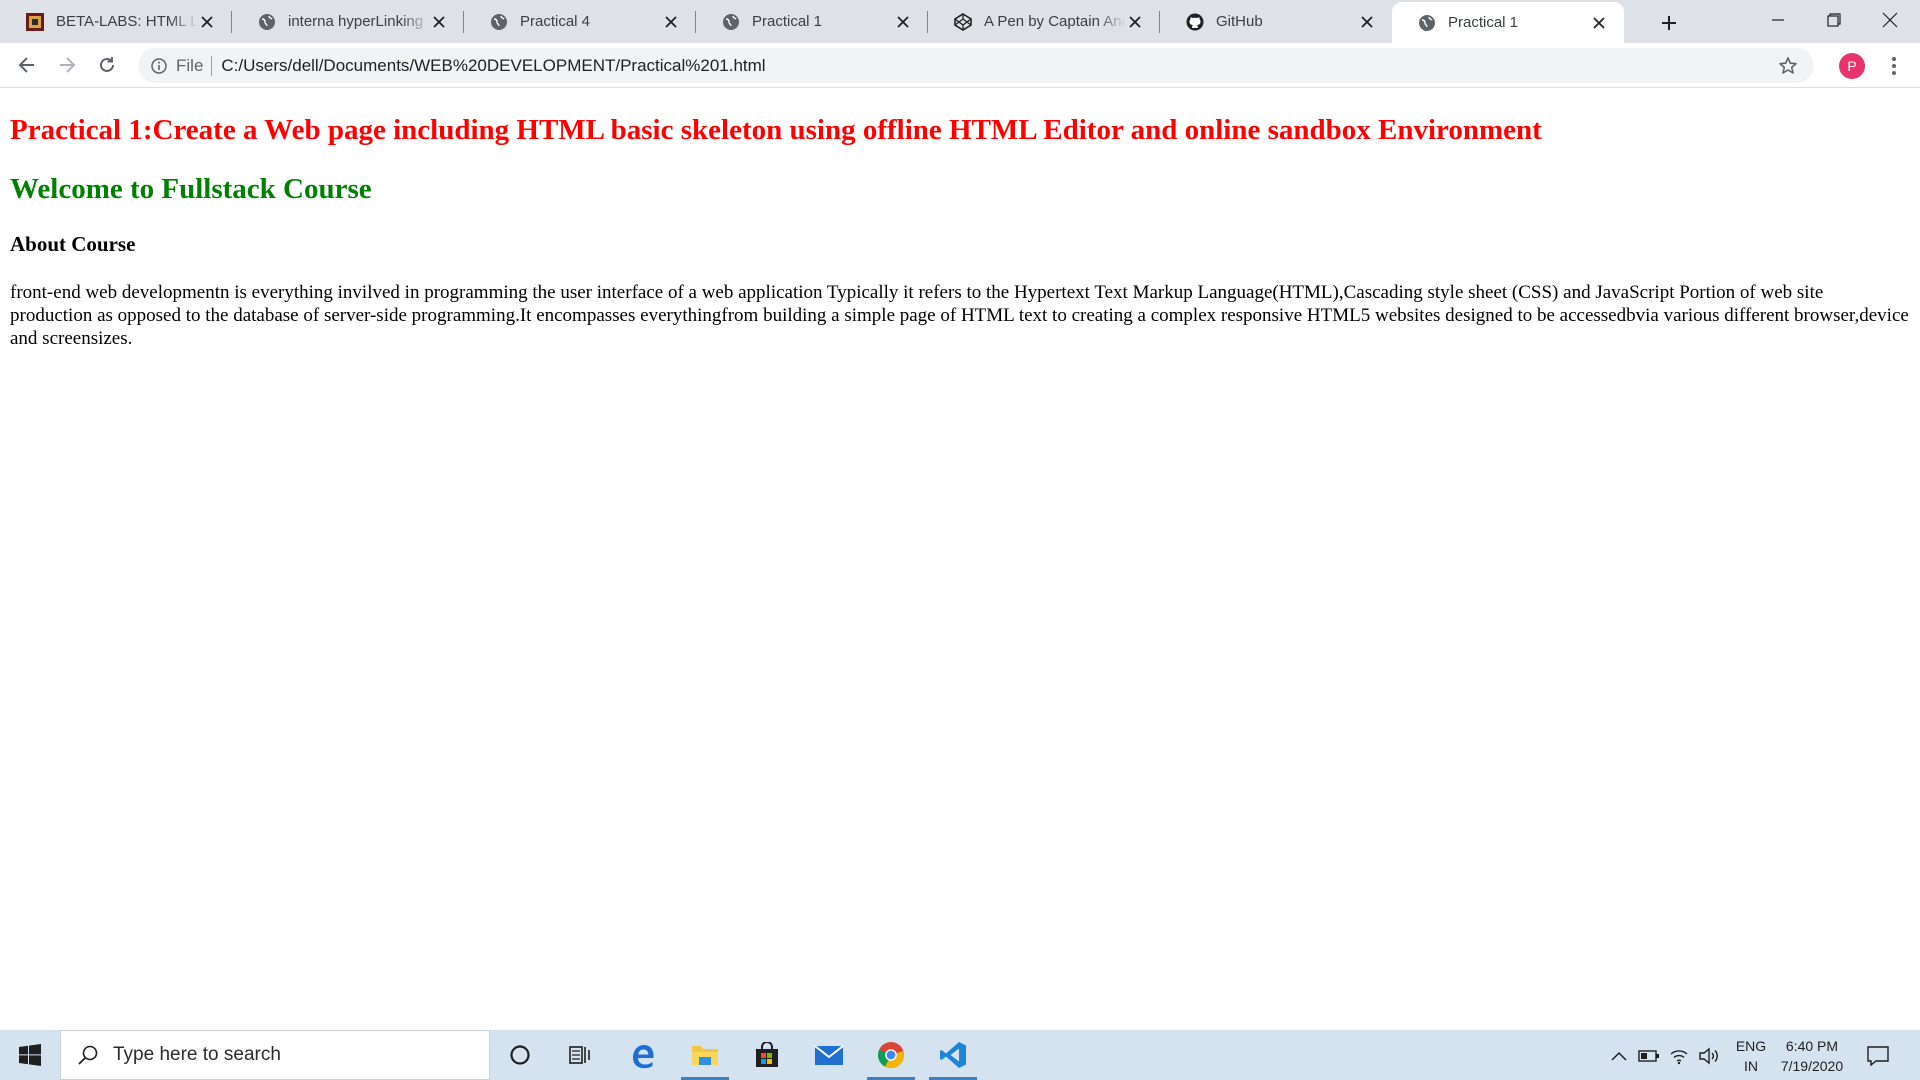  I want to click on mail-icon, so click(829, 1055).